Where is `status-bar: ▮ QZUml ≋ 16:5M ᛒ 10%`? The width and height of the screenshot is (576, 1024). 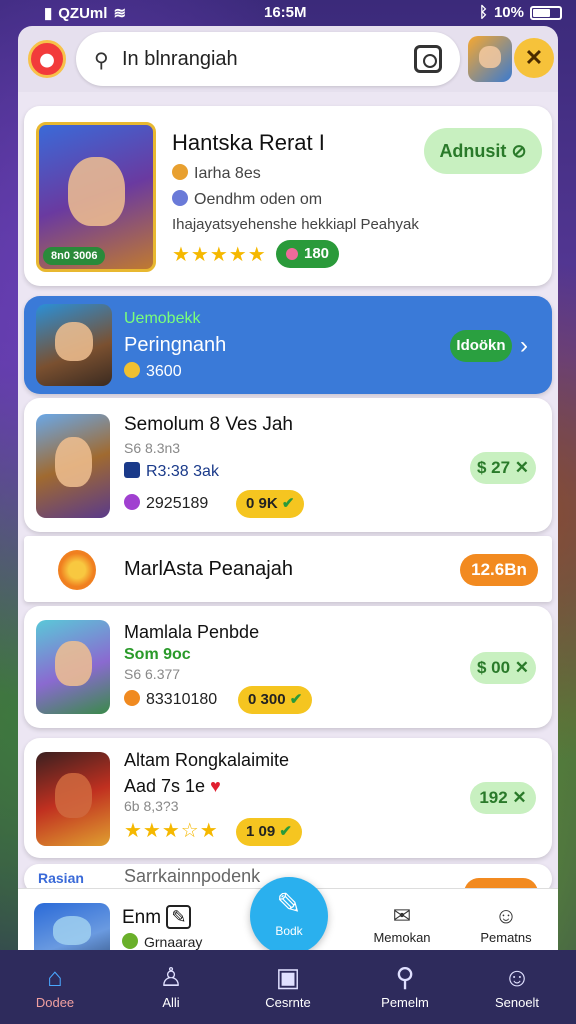 status-bar: ▮ QZUml ≋ 16:5M ᛒ 10% is located at coordinates (288, 13).